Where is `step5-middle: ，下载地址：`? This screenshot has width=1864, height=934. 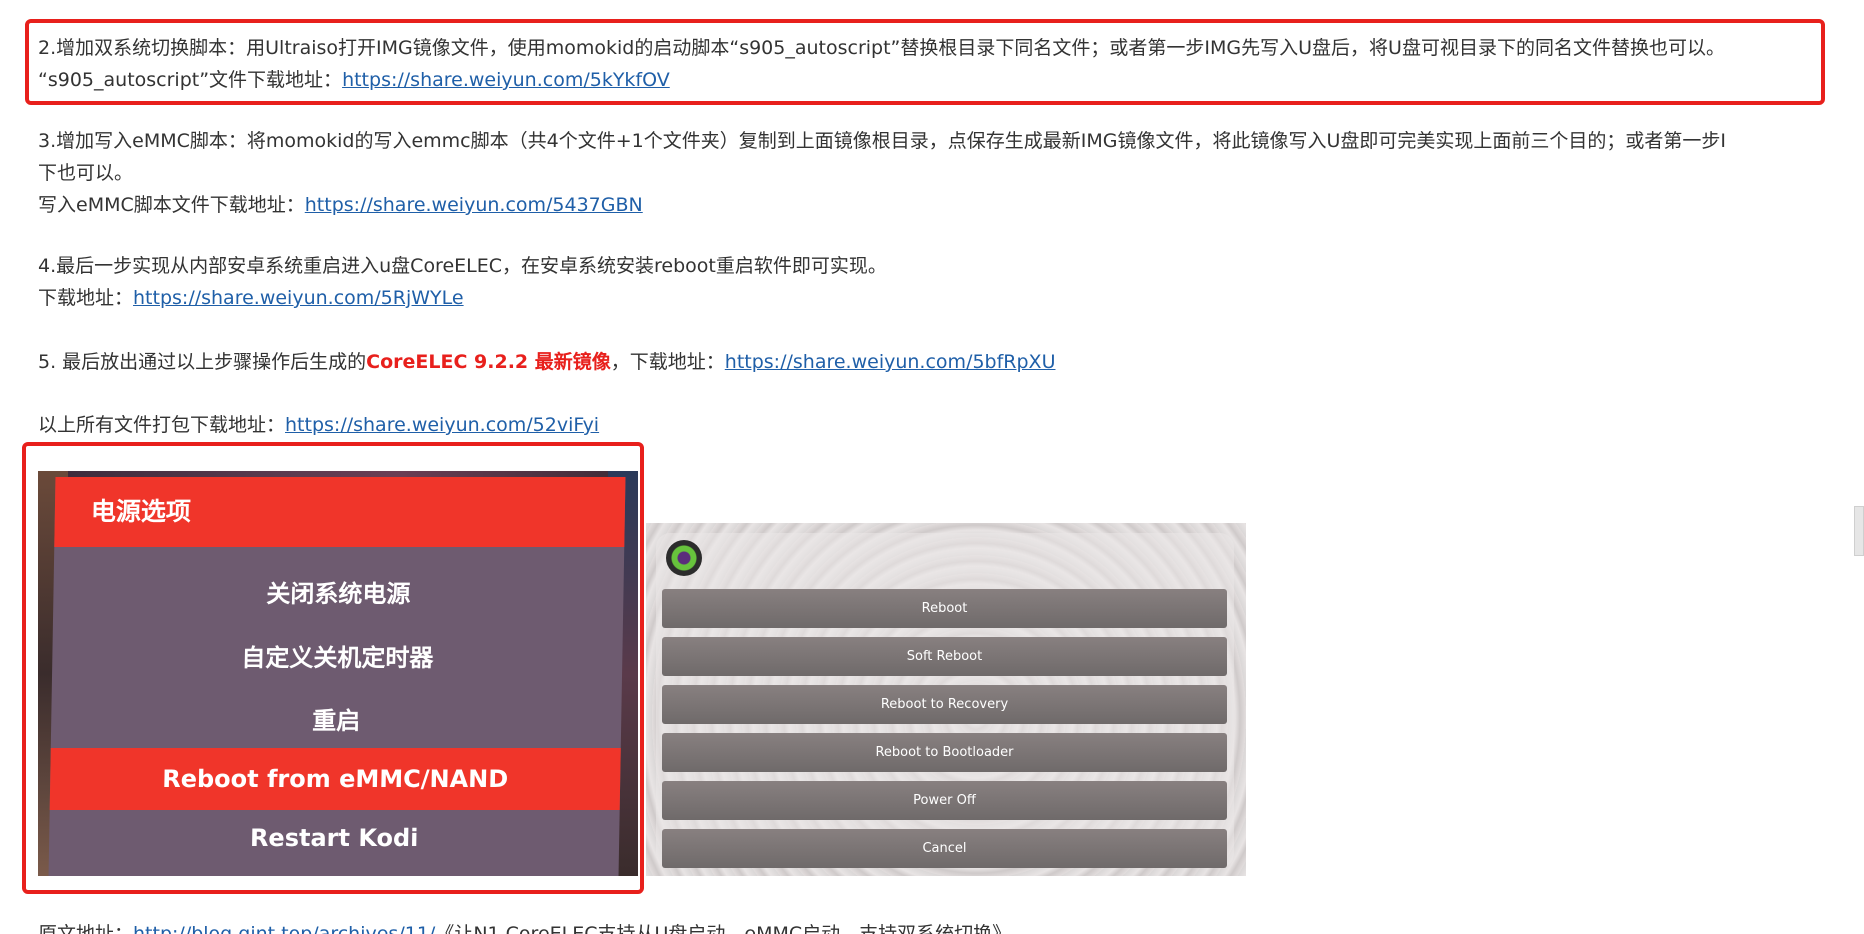
step5-middle: ，下载地址： is located at coordinates (667, 362).